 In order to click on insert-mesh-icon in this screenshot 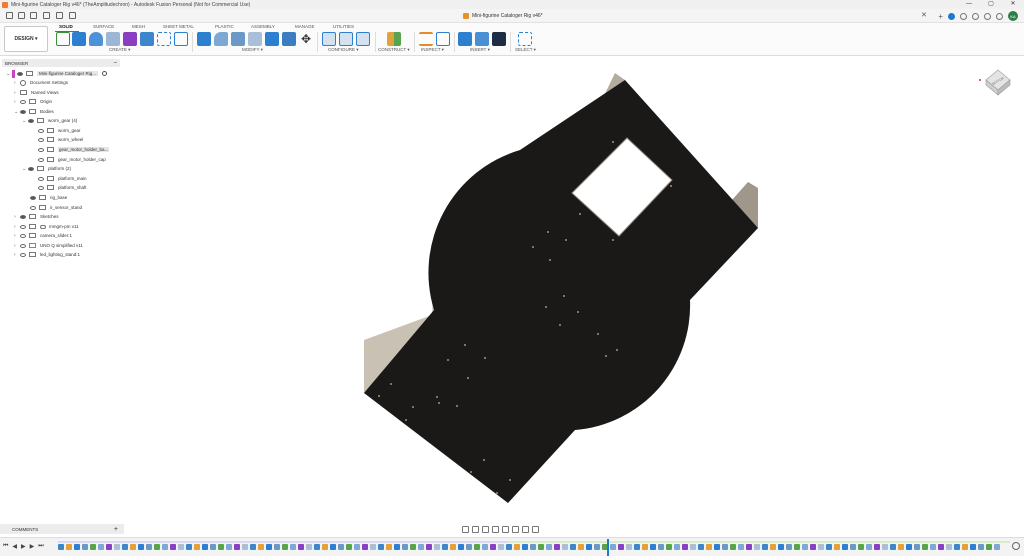, I will do `click(499, 39)`.